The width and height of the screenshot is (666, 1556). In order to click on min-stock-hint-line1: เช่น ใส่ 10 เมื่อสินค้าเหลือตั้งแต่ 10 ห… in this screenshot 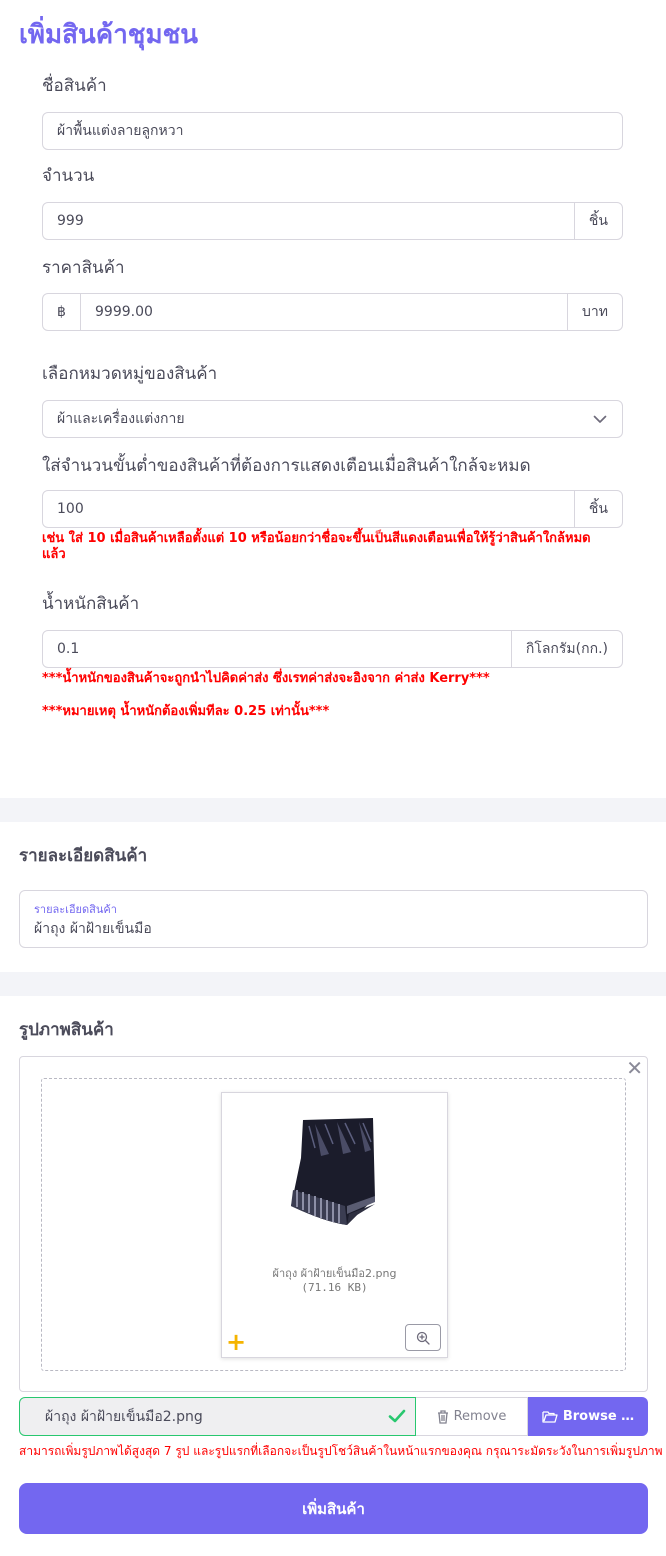, I will do `click(316, 538)`.